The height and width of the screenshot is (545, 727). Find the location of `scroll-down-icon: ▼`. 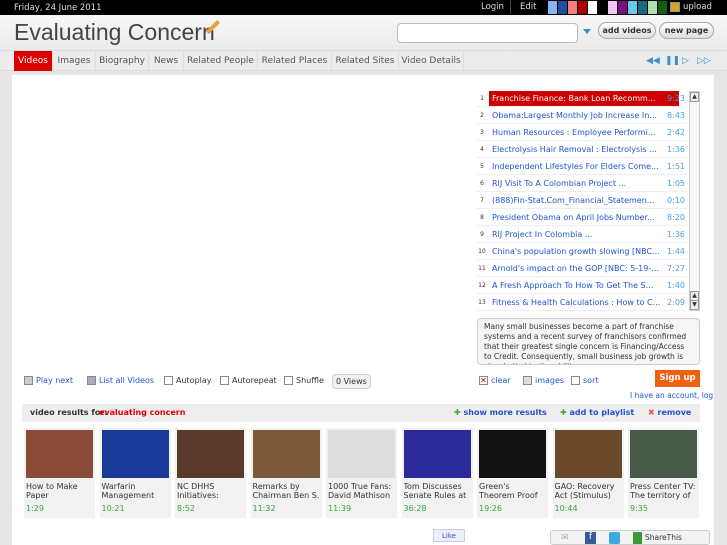

scroll-down-icon: ▼ is located at coordinates (694, 305).